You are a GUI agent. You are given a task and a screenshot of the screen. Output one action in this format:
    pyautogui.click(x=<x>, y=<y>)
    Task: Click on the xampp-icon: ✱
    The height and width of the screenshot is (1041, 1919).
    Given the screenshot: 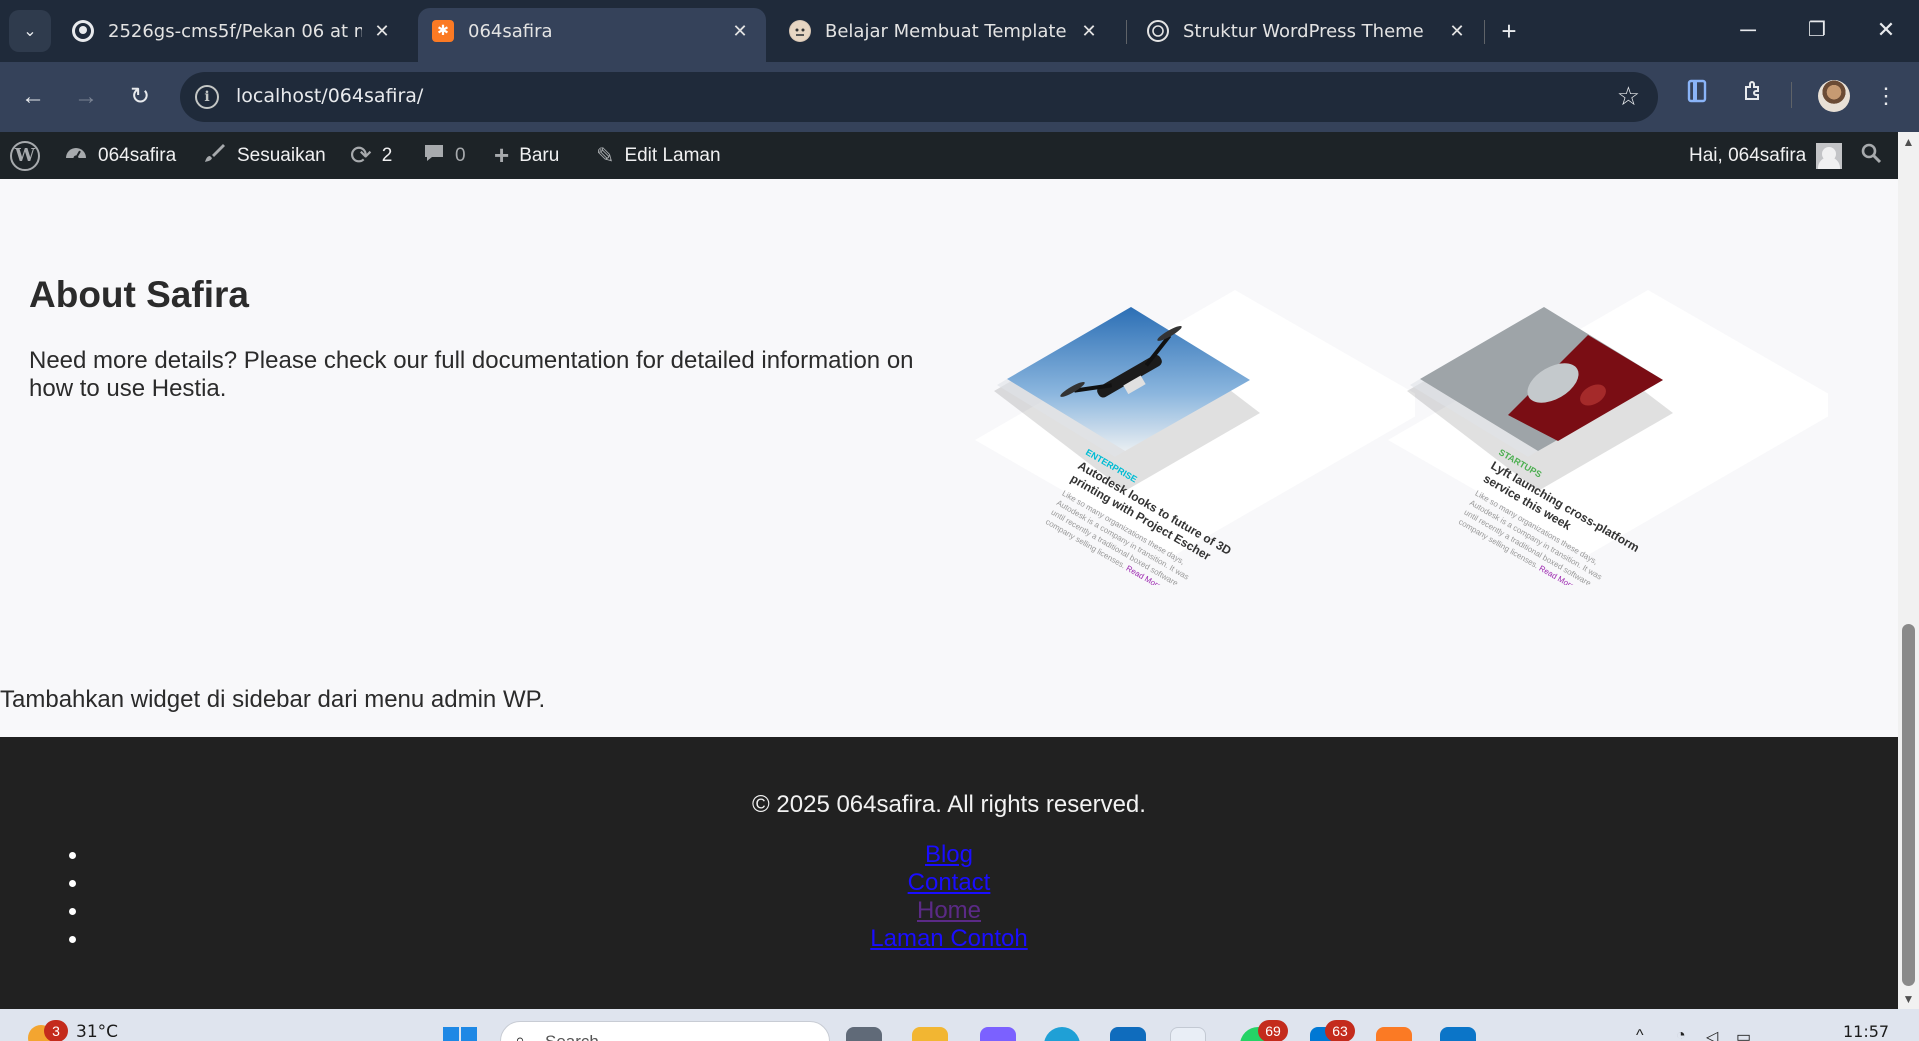 What is the action you would take?
    pyautogui.click(x=443, y=31)
    